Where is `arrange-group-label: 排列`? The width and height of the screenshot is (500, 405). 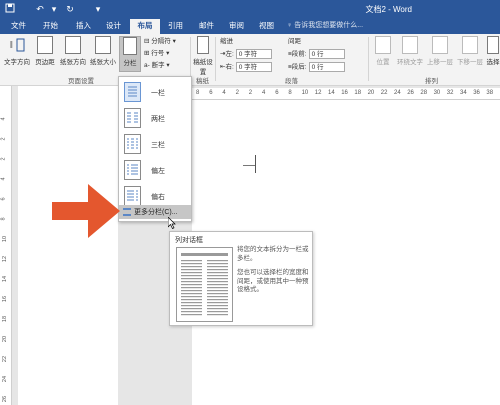
arrange-group-label: 排列 is located at coordinates (431, 81).